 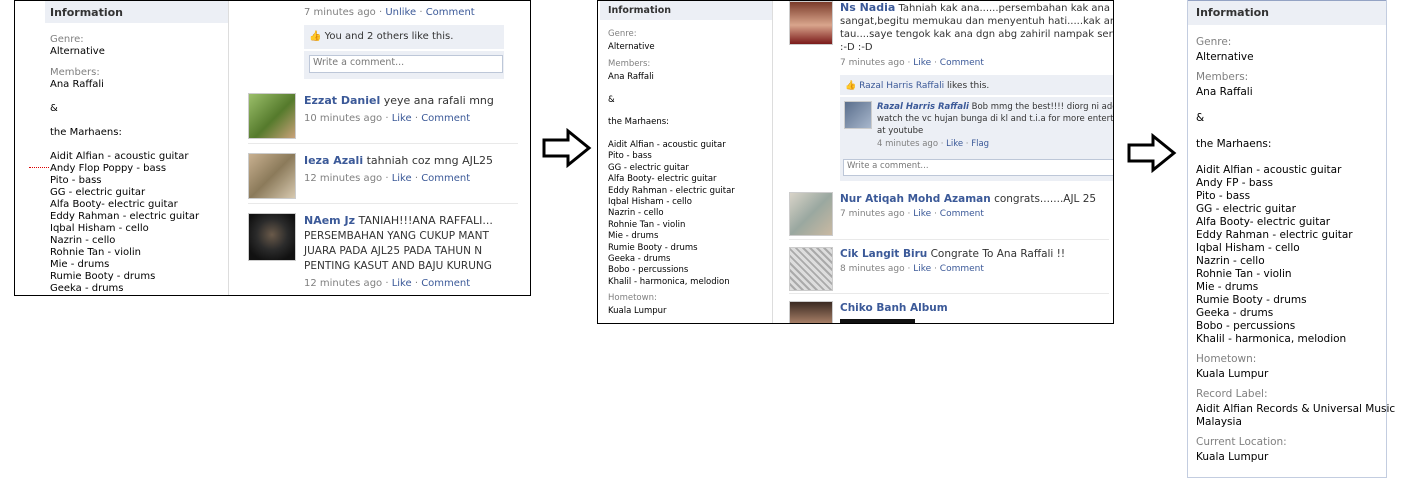 I want to click on genre-value: Alternative, so click(x=77, y=51).